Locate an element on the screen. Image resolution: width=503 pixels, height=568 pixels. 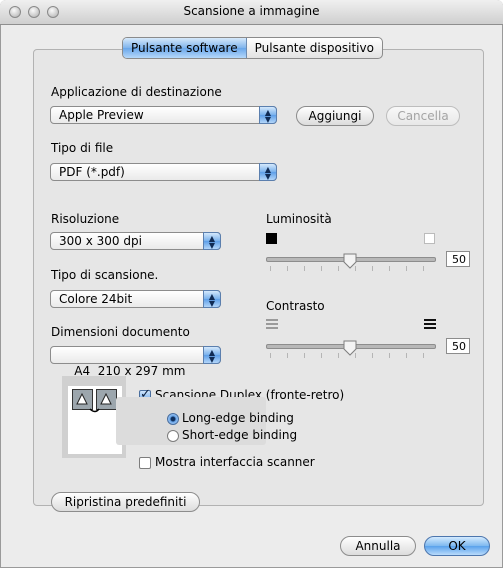
delete-button: Cancella is located at coordinates (423, 116).